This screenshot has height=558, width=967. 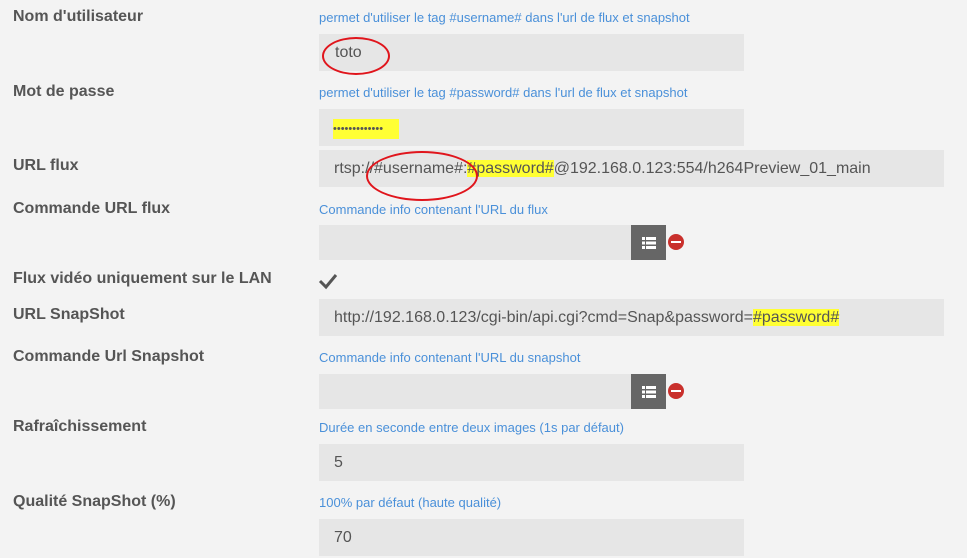 I want to click on checkmark-icon, so click(x=328, y=282).